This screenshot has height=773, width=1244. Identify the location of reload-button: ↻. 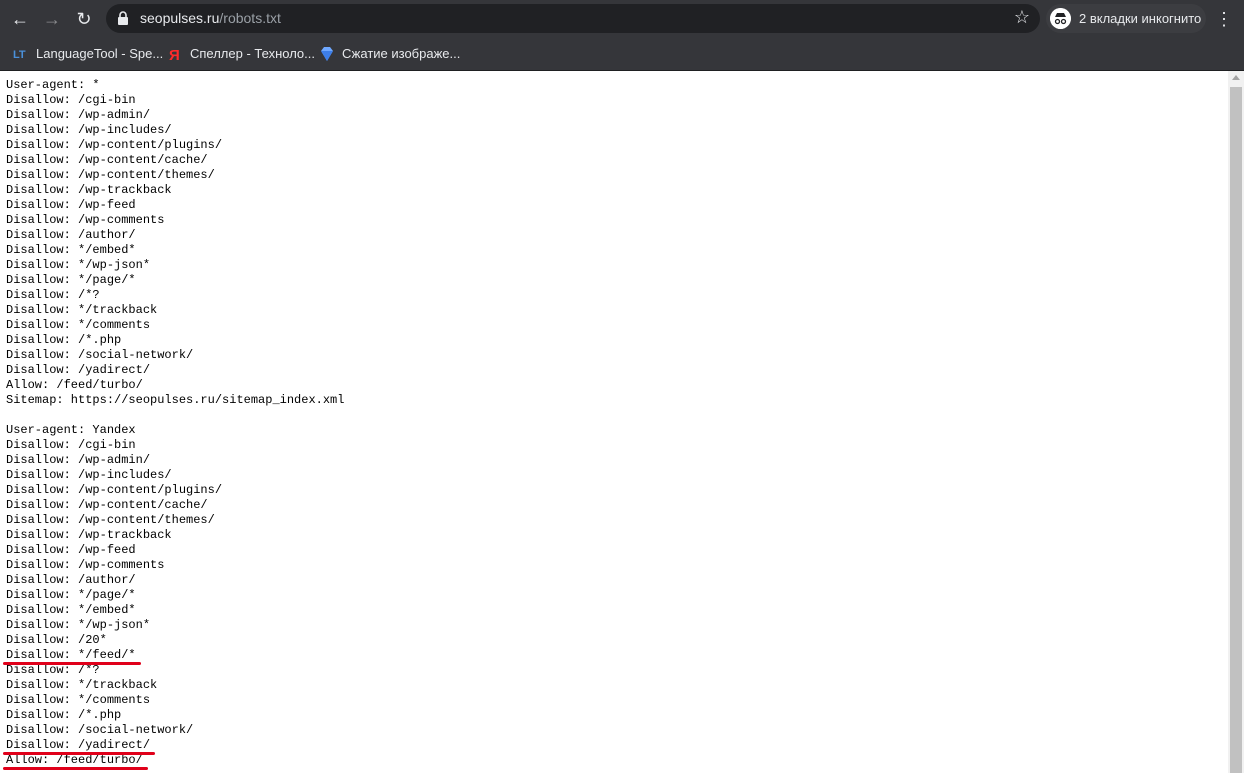
(84, 19).